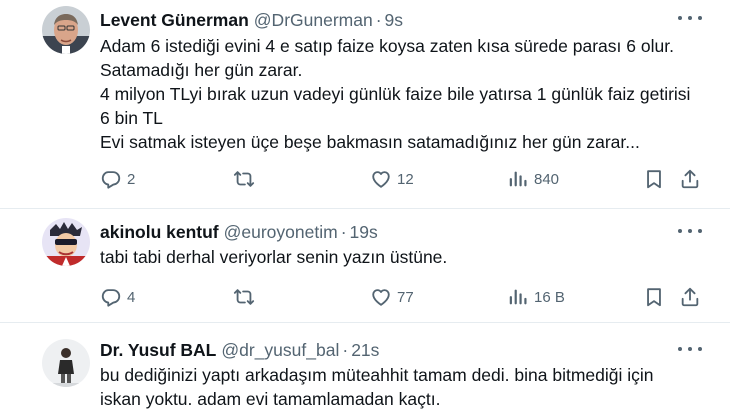 The image size is (730, 420). I want to click on views-count: 16 B, so click(549, 297).